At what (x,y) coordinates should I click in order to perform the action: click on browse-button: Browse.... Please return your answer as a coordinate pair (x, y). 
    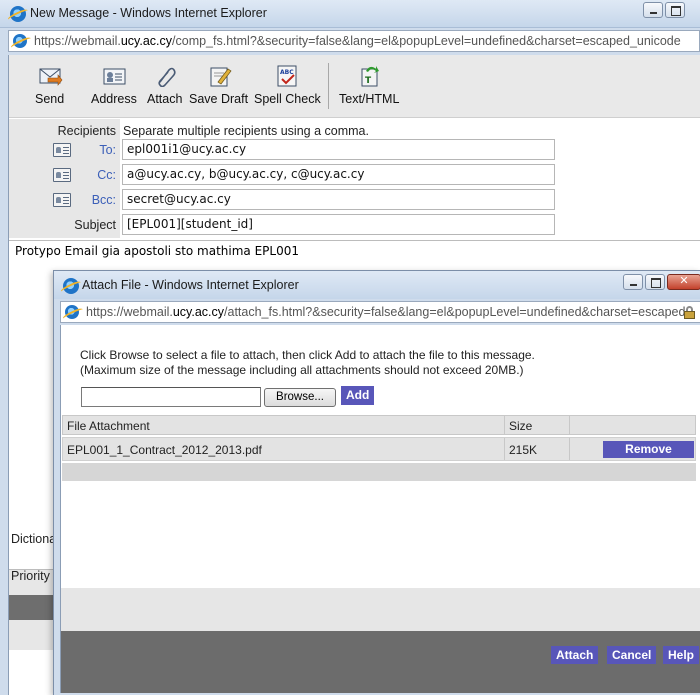
    Looking at the image, I should click on (300, 397).